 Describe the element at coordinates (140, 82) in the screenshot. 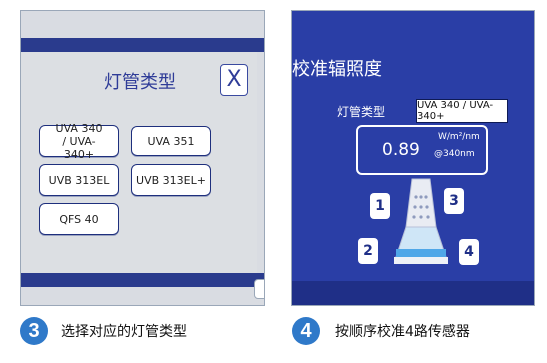

I see `dialog-title: 灯管类型` at that location.